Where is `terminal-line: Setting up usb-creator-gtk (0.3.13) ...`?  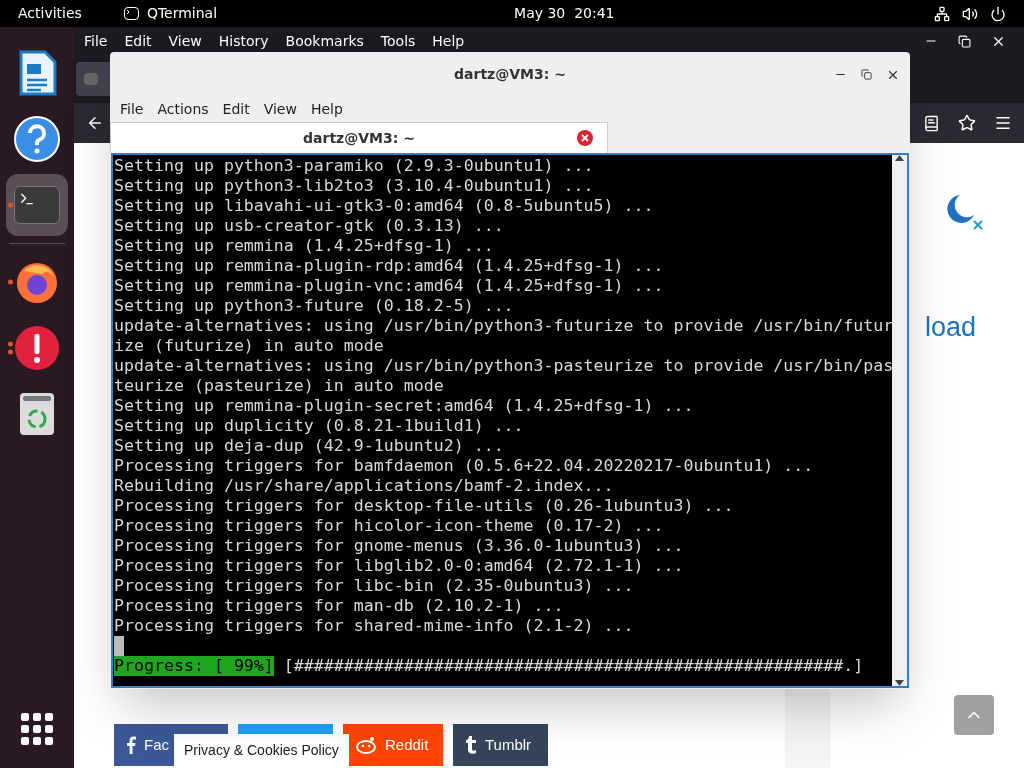 terminal-line: Setting up usb-creator-gtk (0.3.13) ... is located at coordinates (309, 226).